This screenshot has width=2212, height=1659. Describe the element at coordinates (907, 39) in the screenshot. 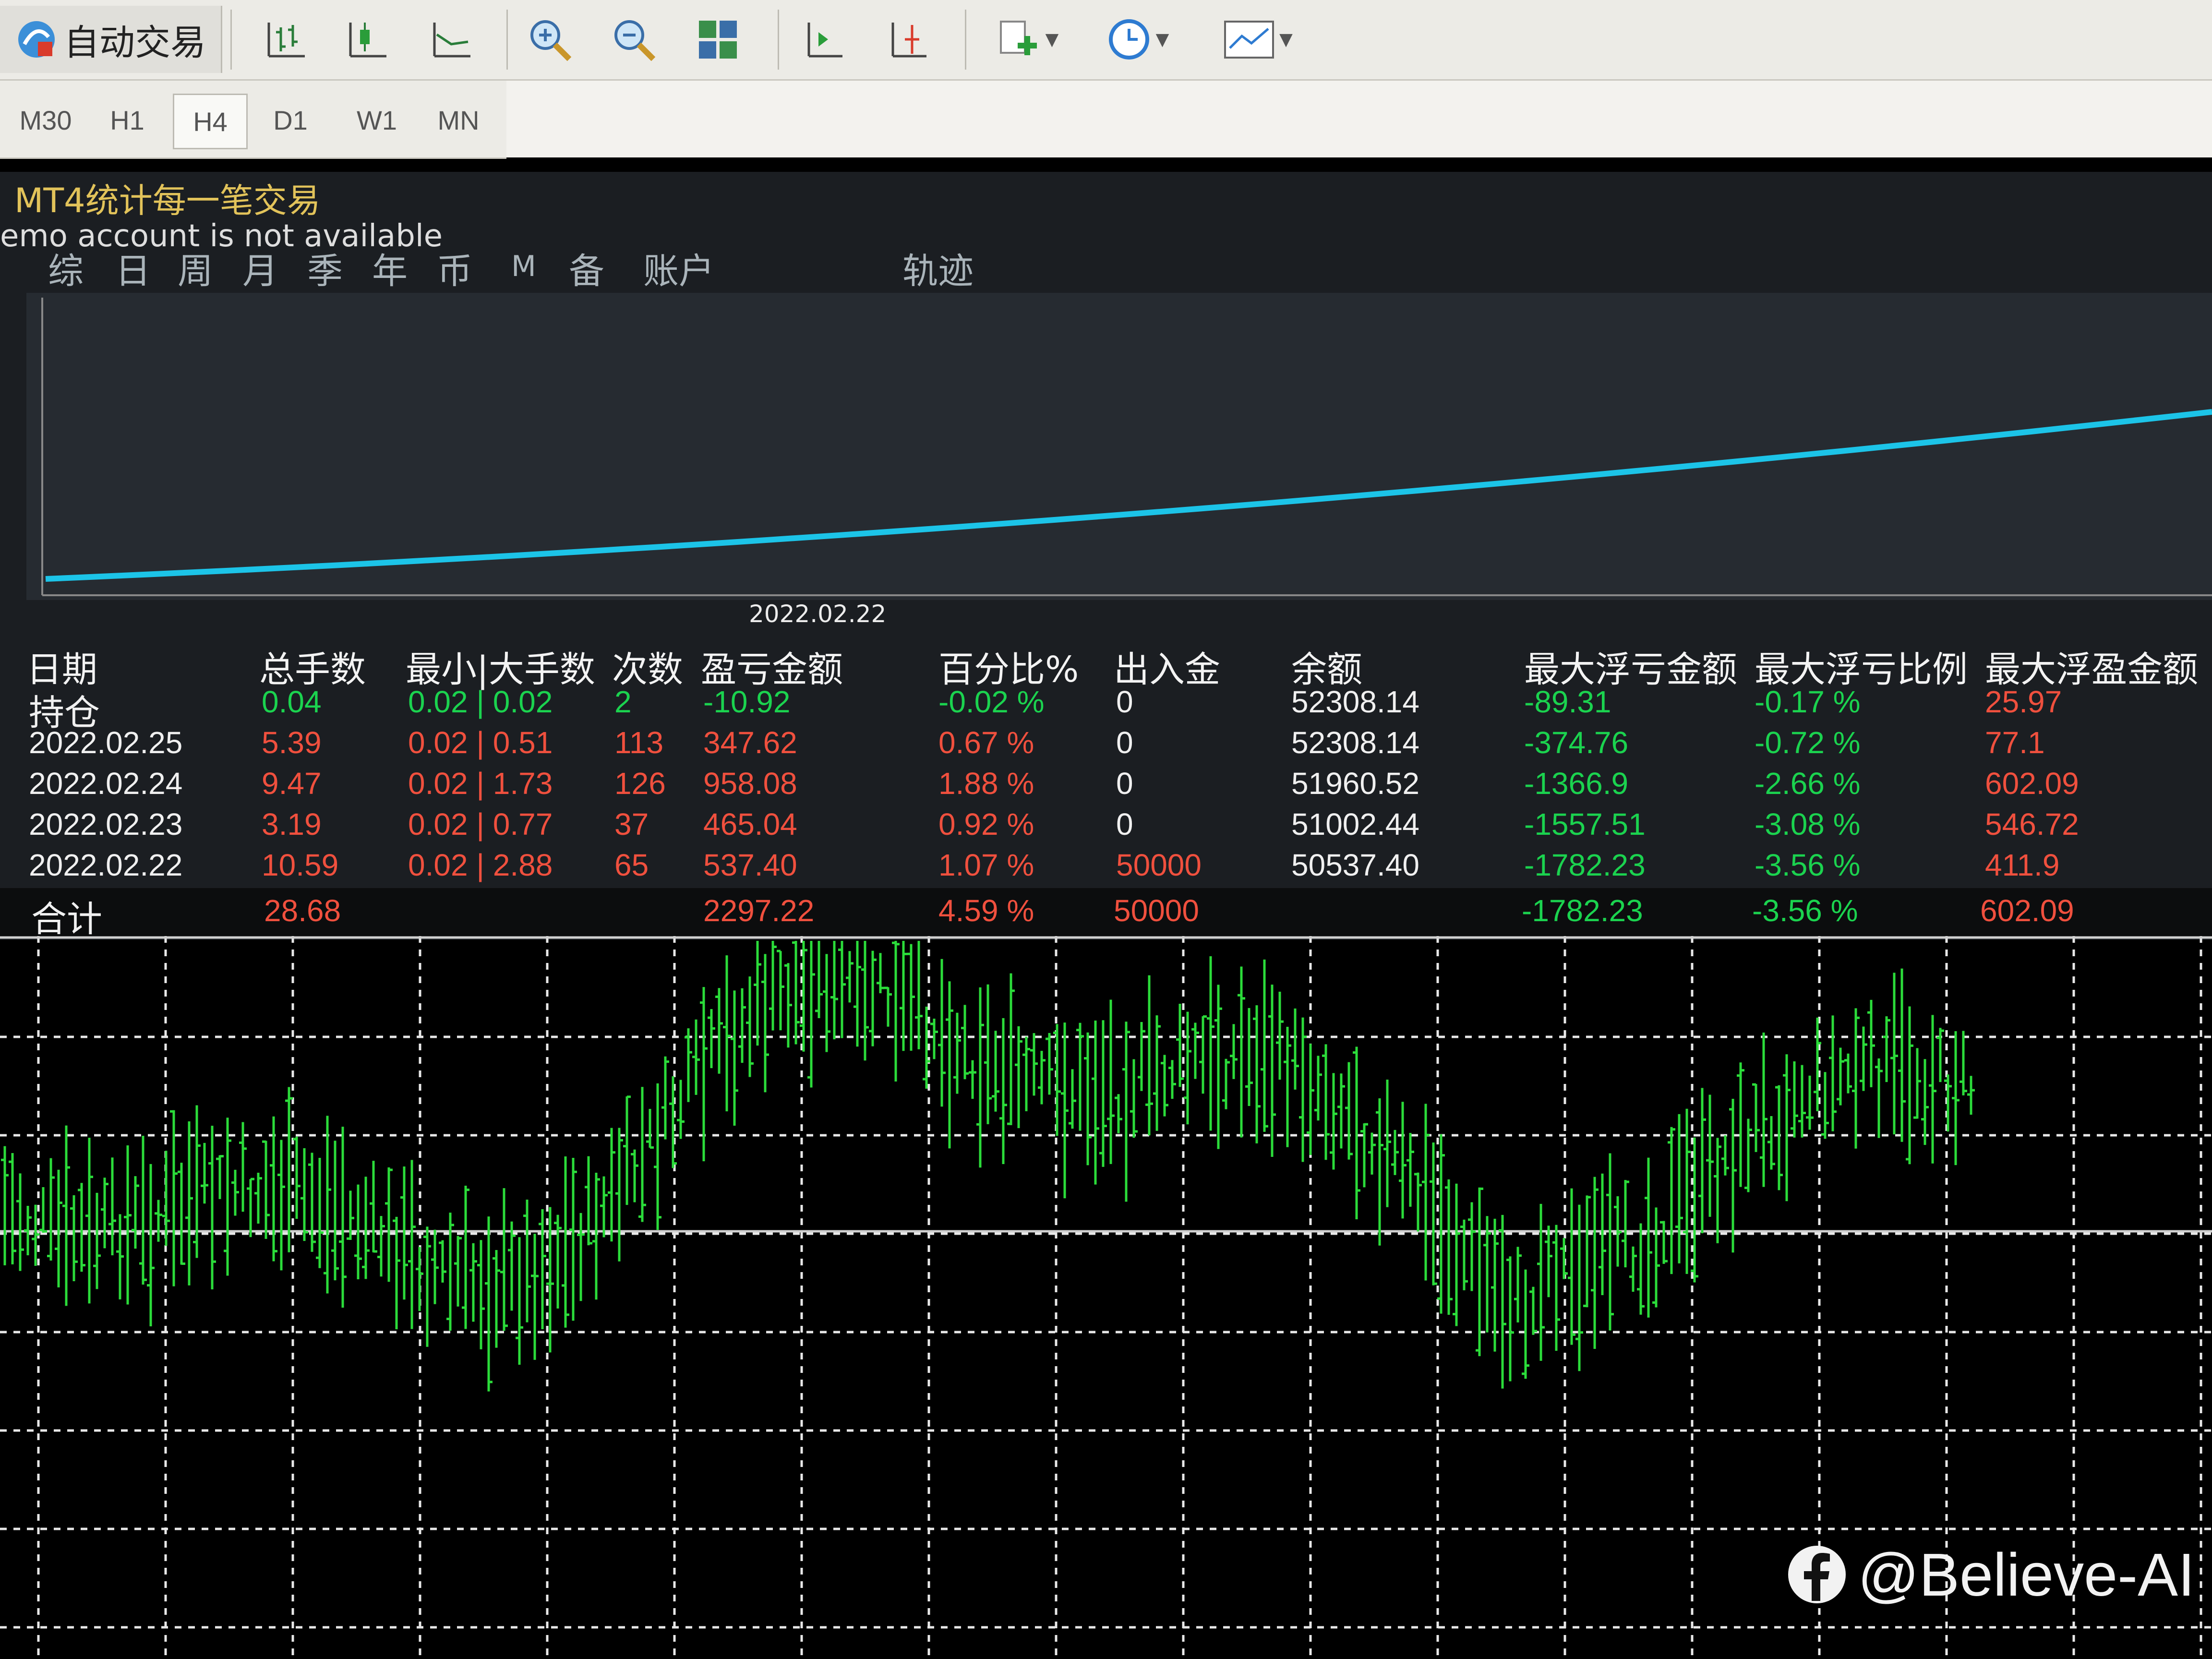

I see `autoscroll-button` at that location.